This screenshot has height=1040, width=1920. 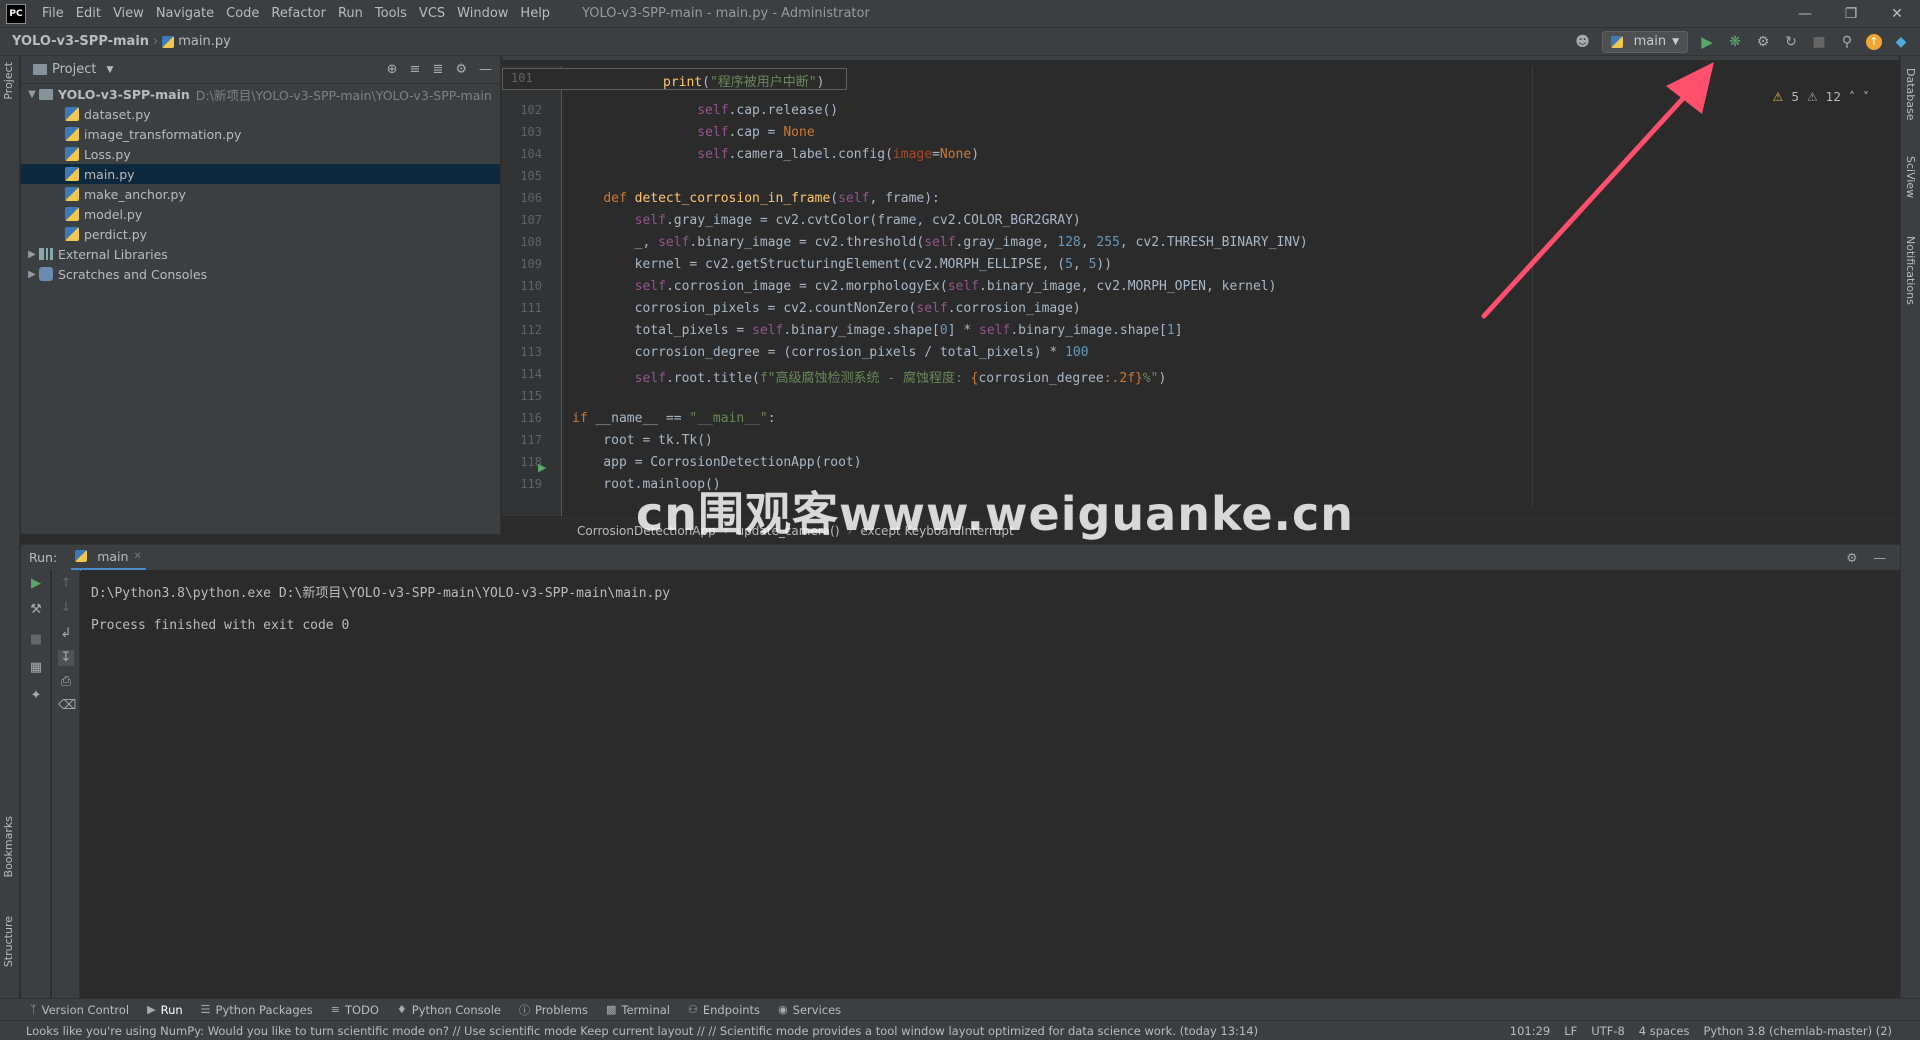 I want to click on print-icon: ⎙, so click(x=66, y=682).